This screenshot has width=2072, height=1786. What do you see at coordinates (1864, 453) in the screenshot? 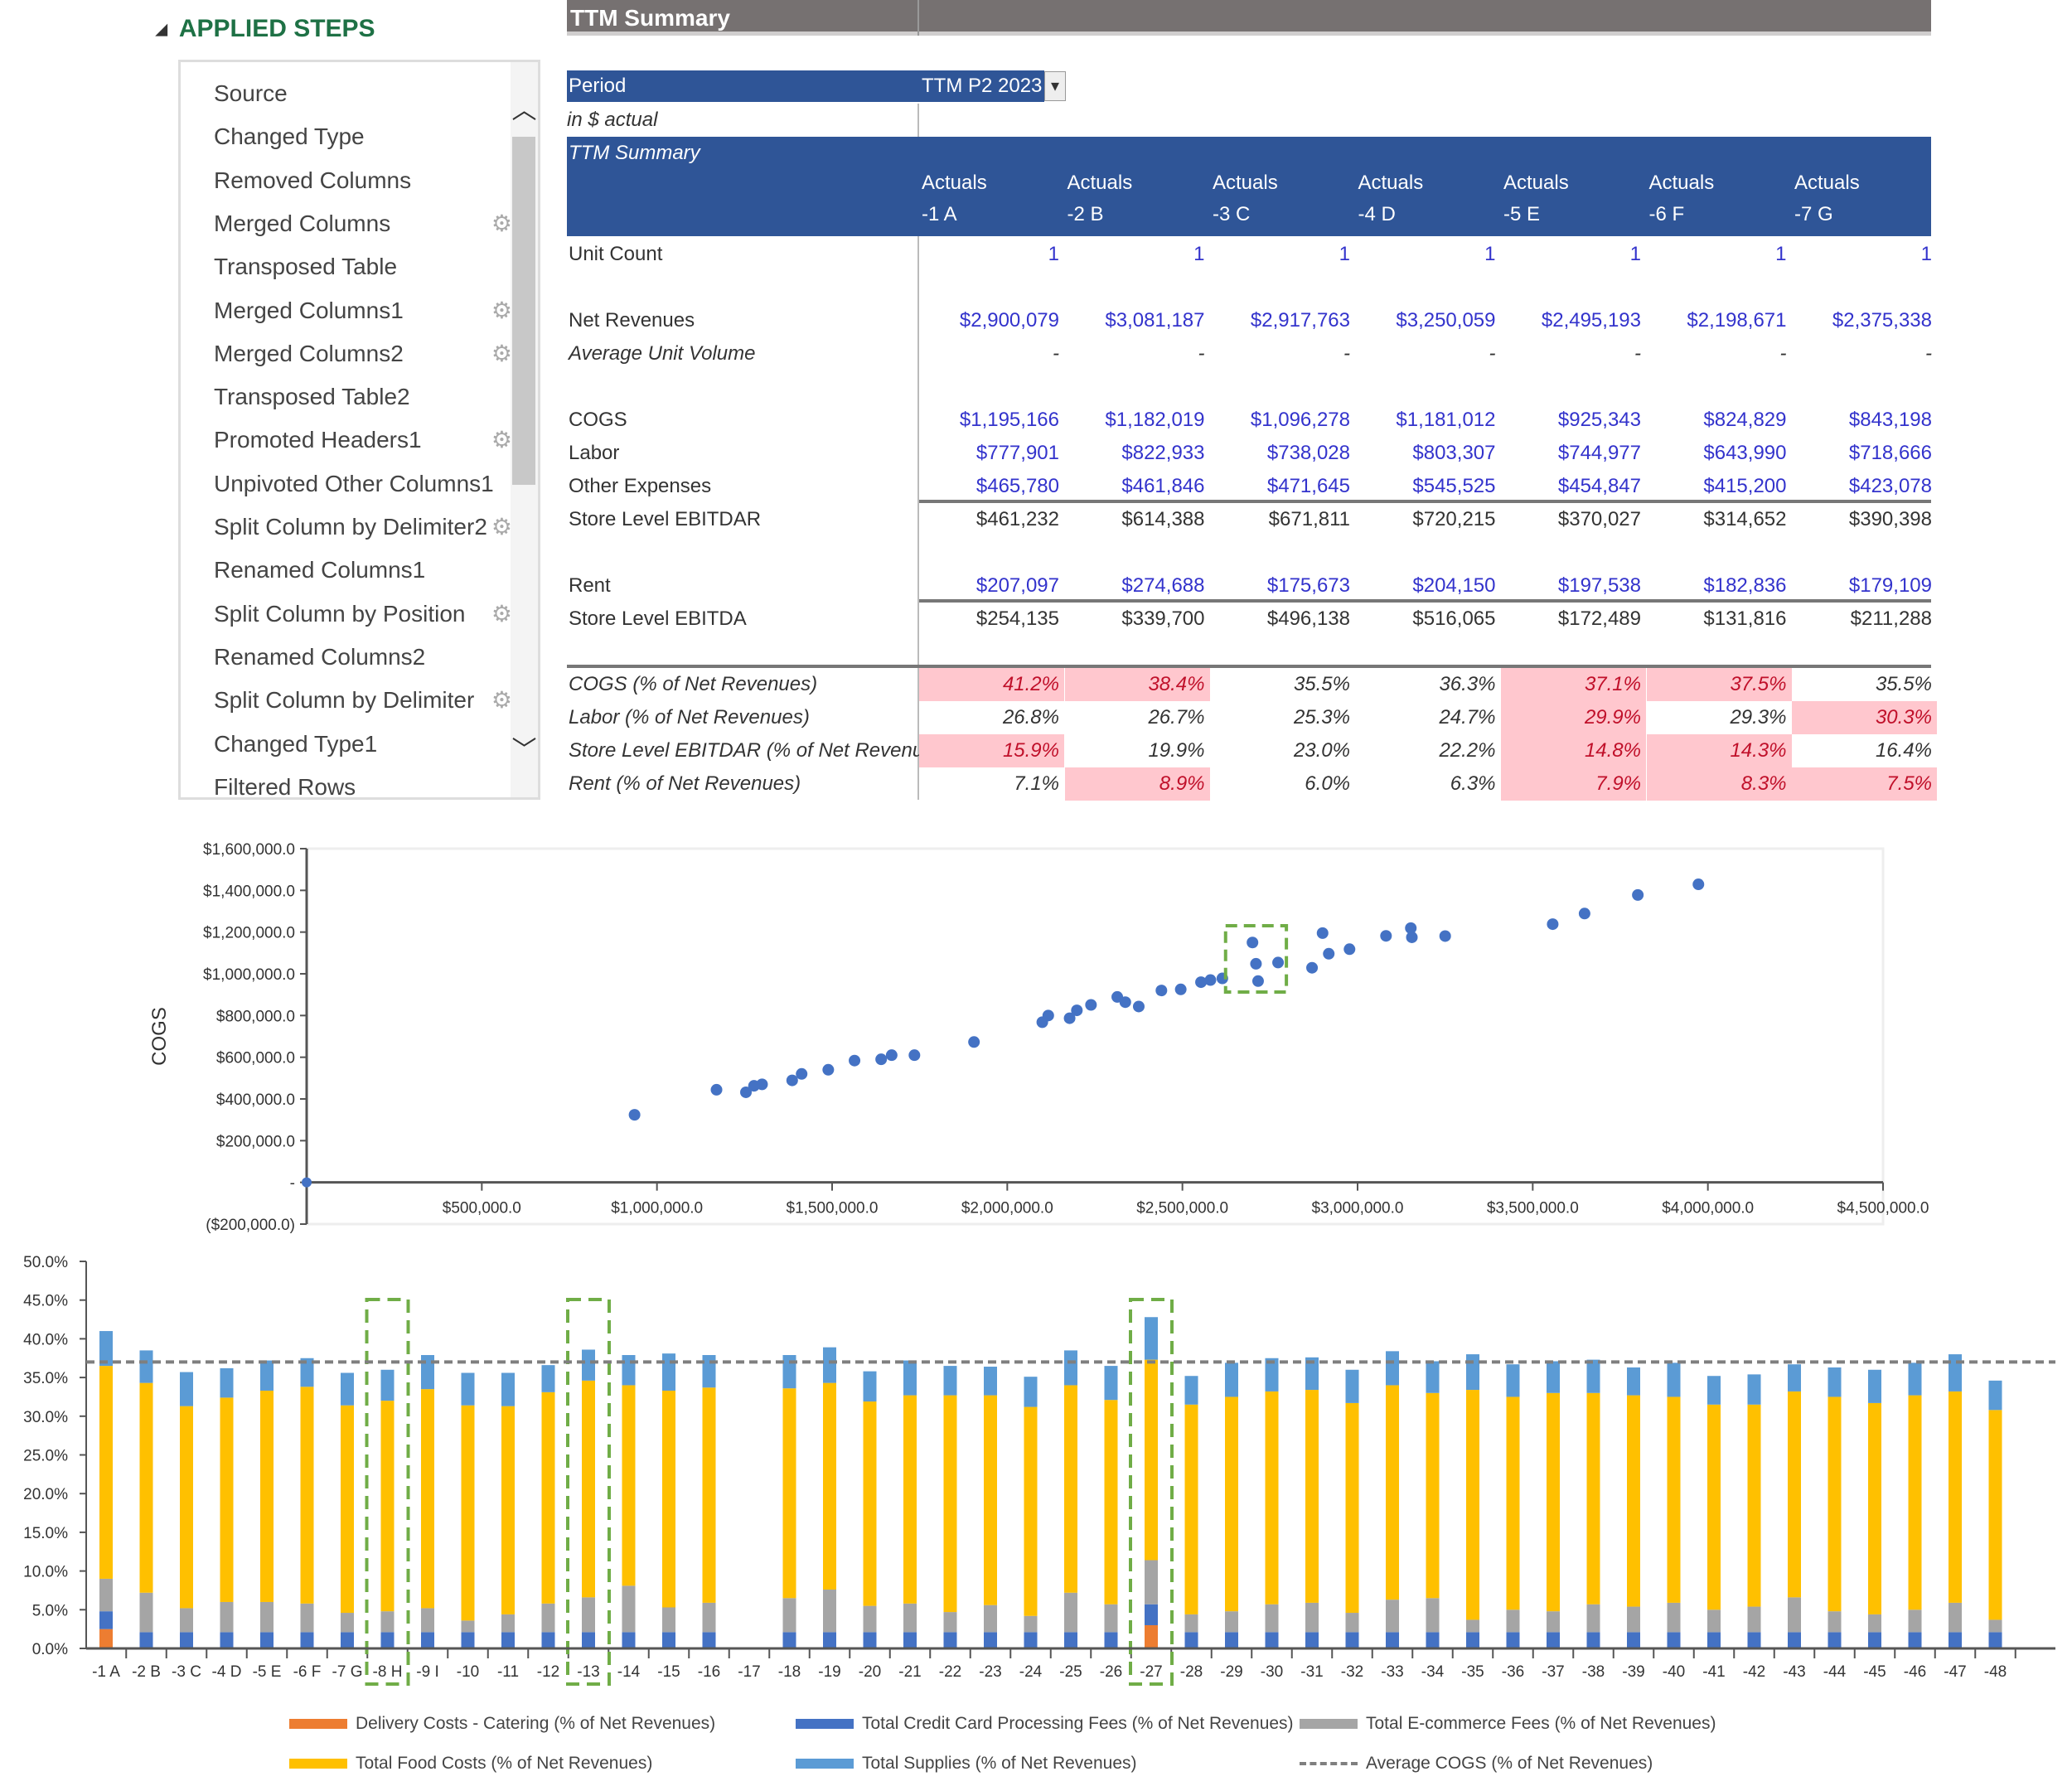
I see `table-cell: $718,666` at bounding box center [1864, 453].